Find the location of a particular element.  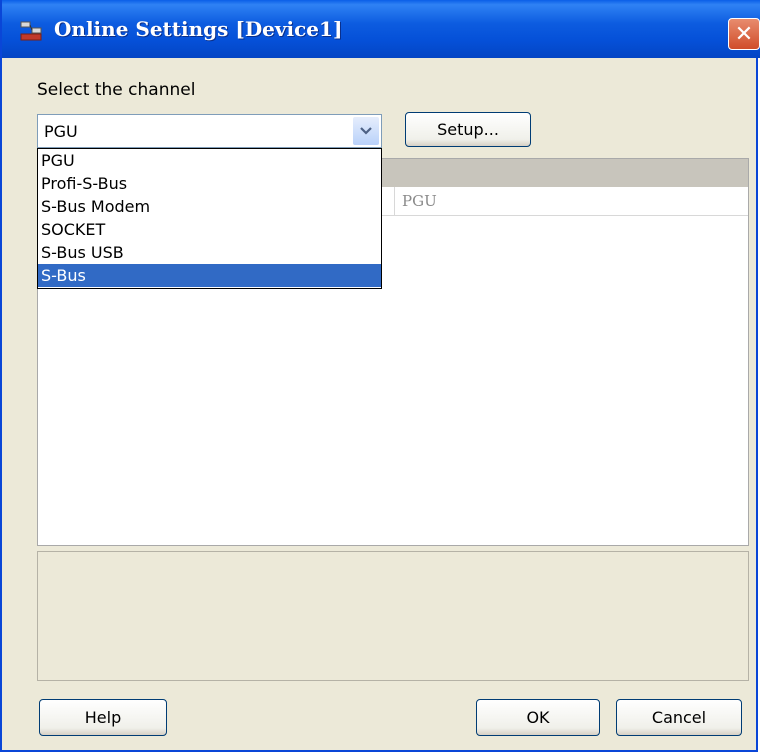

cancel-button: Cancel is located at coordinates (679, 717).